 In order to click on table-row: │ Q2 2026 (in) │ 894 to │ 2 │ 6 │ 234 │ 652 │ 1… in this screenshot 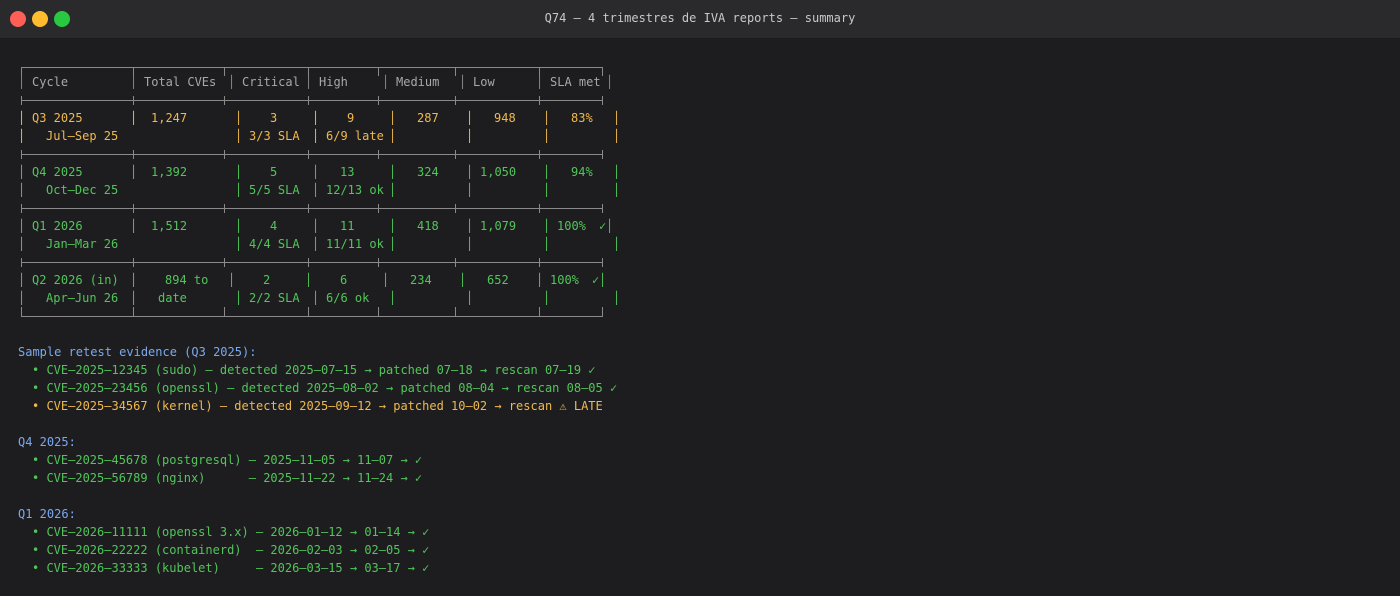, I will do `click(312, 280)`.